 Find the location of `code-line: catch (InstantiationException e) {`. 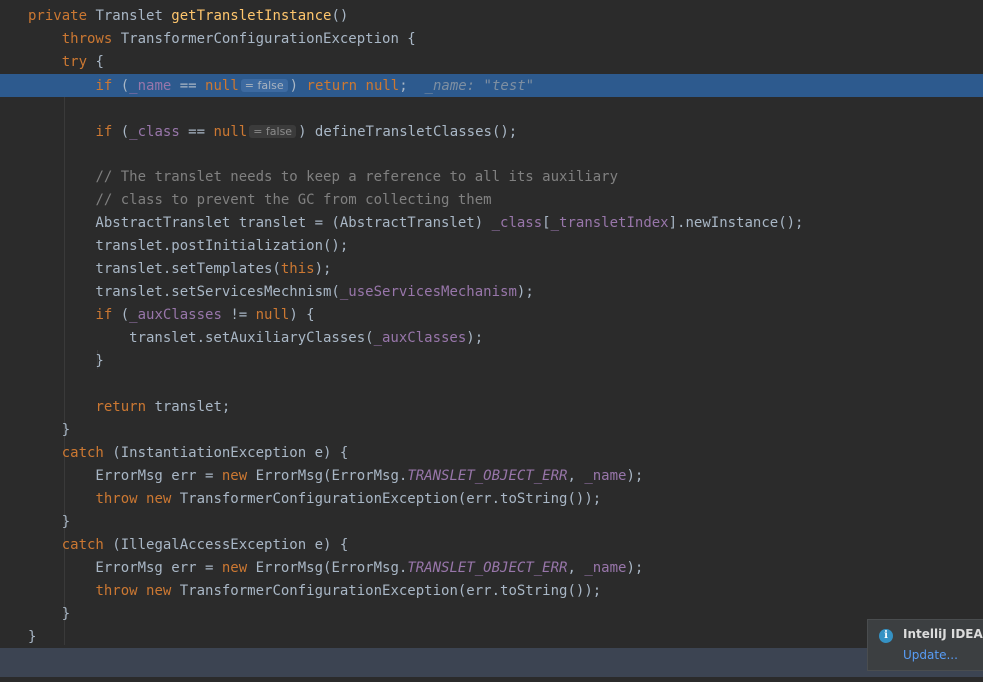

code-line: catch (InstantiationException e) { is located at coordinates (491, 453).